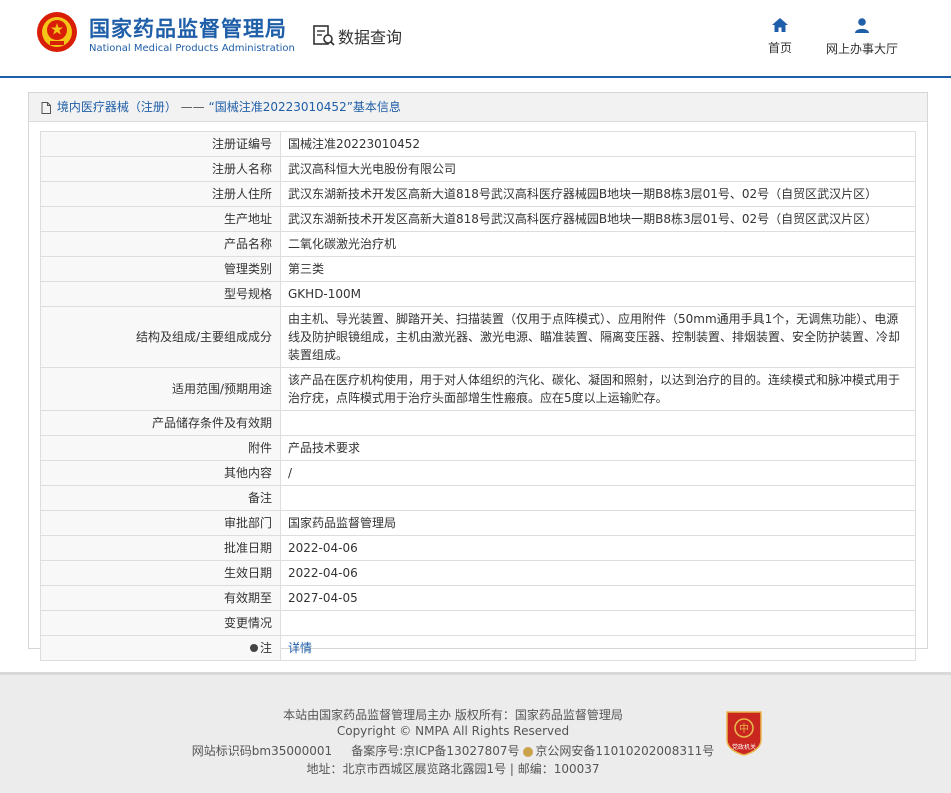 The image size is (951, 793). What do you see at coordinates (160, 648) in the screenshot?
I see `note-label-cell: 注` at bounding box center [160, 648].